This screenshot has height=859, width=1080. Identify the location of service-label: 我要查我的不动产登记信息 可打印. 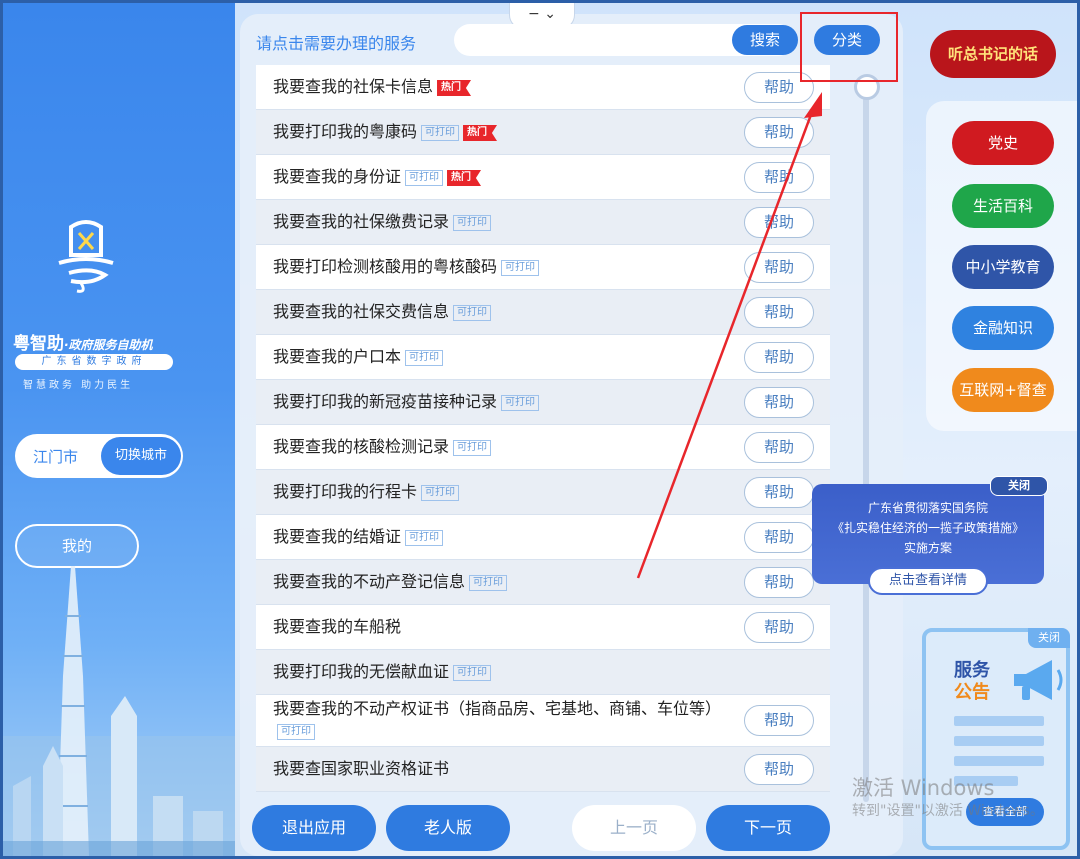
(390, 582).